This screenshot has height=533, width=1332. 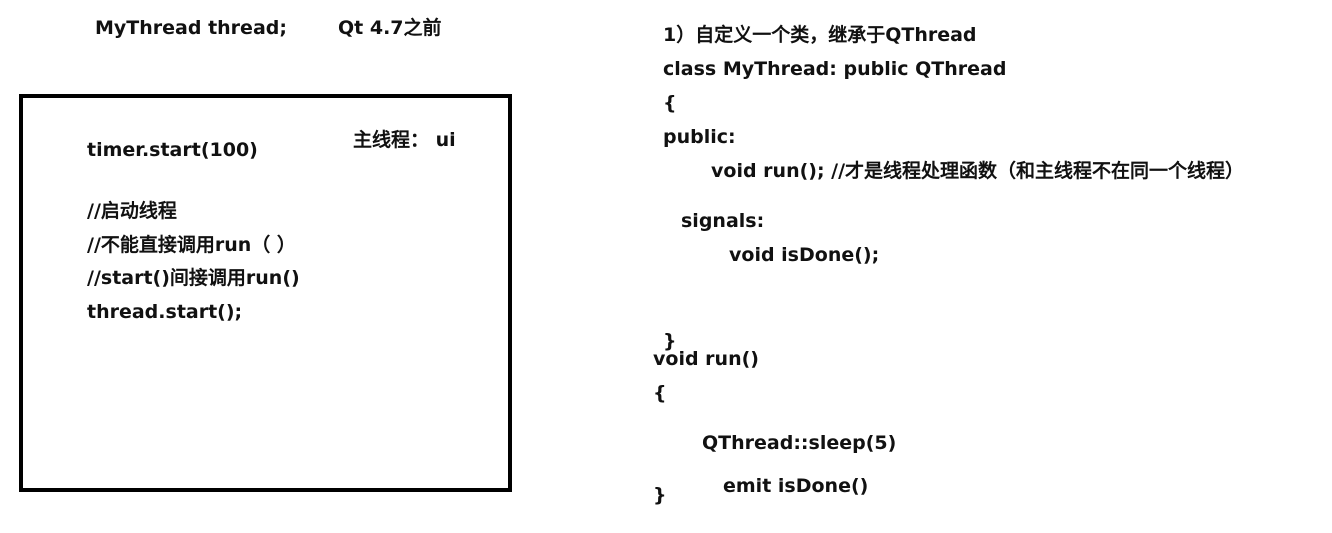 What do you see at coordinates (165, 312) in the screenshot?
I see `thread-start-call: thread.start();` at bounding box center [165, 312].